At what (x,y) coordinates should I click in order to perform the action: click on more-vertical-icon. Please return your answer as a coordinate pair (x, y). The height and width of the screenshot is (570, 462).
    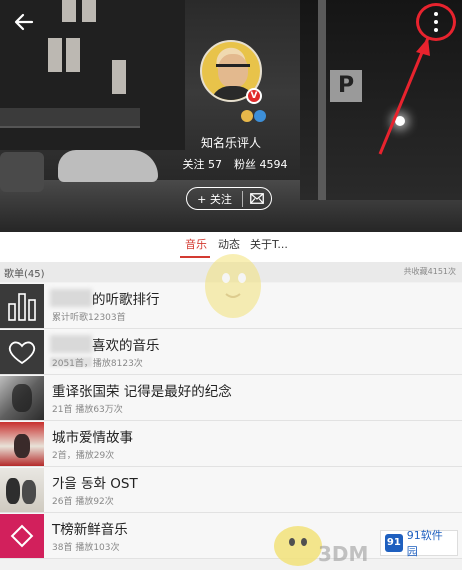
    Looking at the image, I should click on (436, 14).